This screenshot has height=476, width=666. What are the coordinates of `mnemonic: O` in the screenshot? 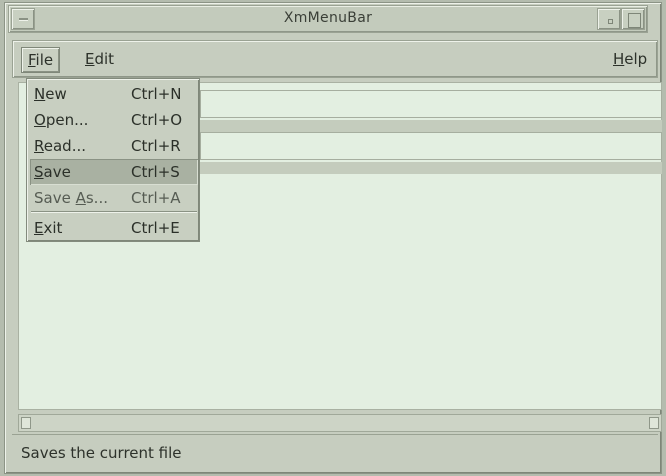 It's located at (40, 120).